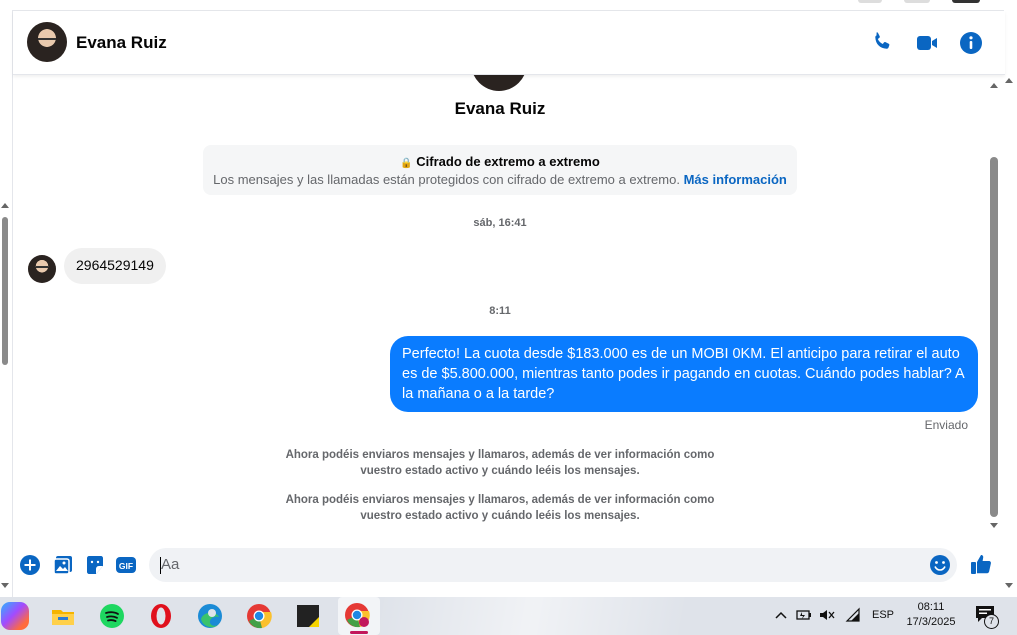  What do you see at coordinates (931, 615) in the screenshot?
I see `system-clock: 08:11 17/3/2025` at bounding box center [931, 615].